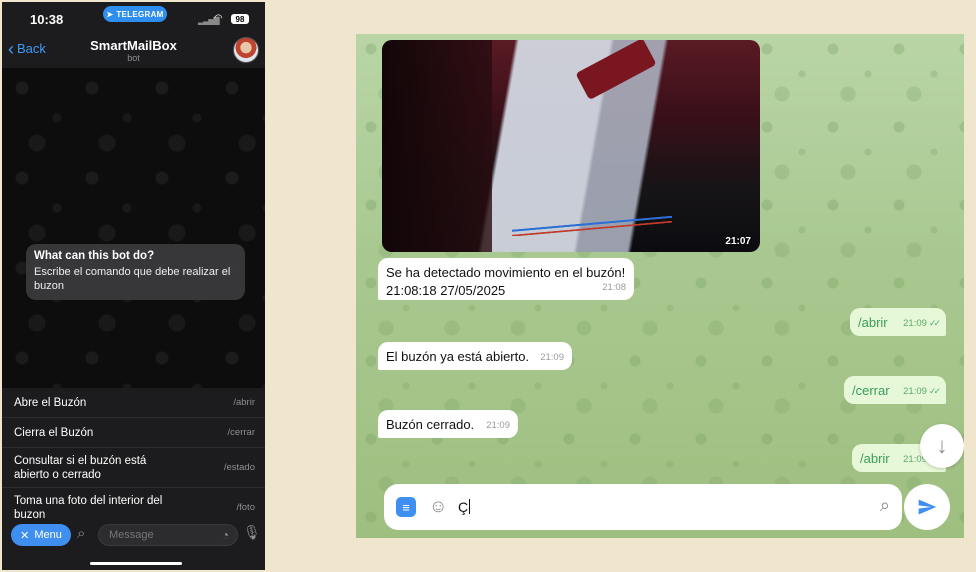 Image resolution: width=976 pixels, height=572 pixels. What do you see at coordinates (168, 535) in the screenshot?
I see `message-input: Message ◔` at bounding box center [168, 535].